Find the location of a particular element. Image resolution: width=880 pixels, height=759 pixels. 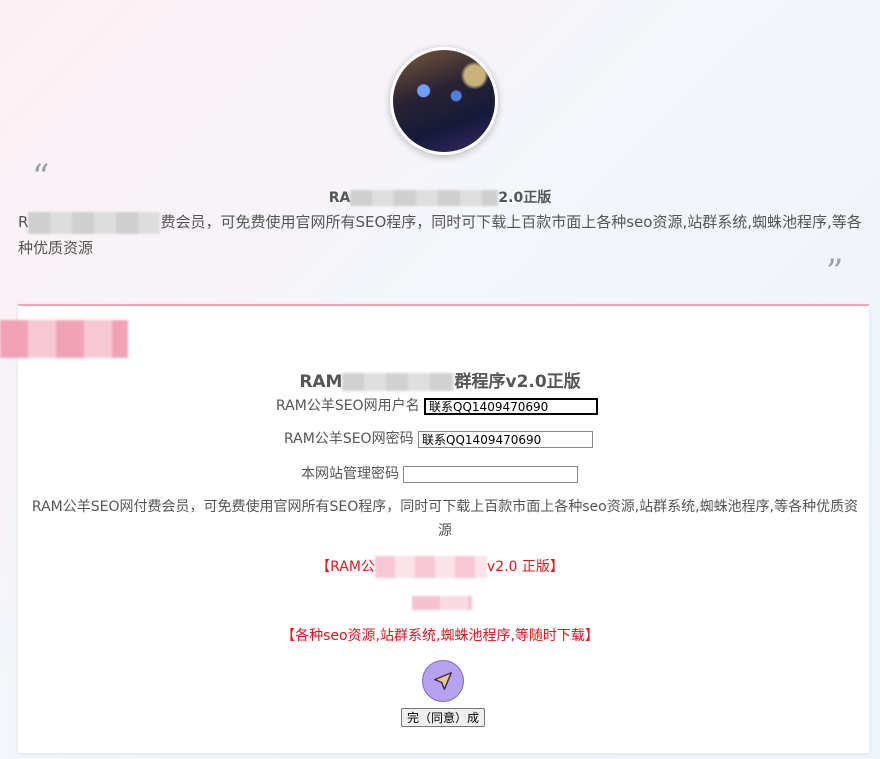

password-label: RAM公羊SEO网密码 is located at coordinates (349, 439).